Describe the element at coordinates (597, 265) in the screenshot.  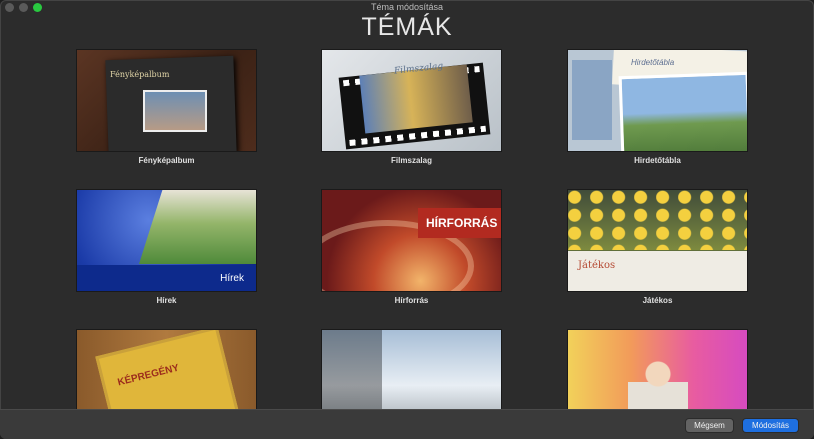
I see `thumb-caption: Játékos` at that location.